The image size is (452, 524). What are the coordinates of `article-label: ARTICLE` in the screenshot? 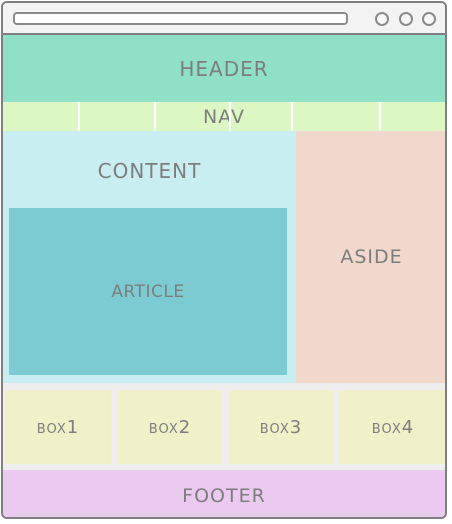 It's located at (148, 291).